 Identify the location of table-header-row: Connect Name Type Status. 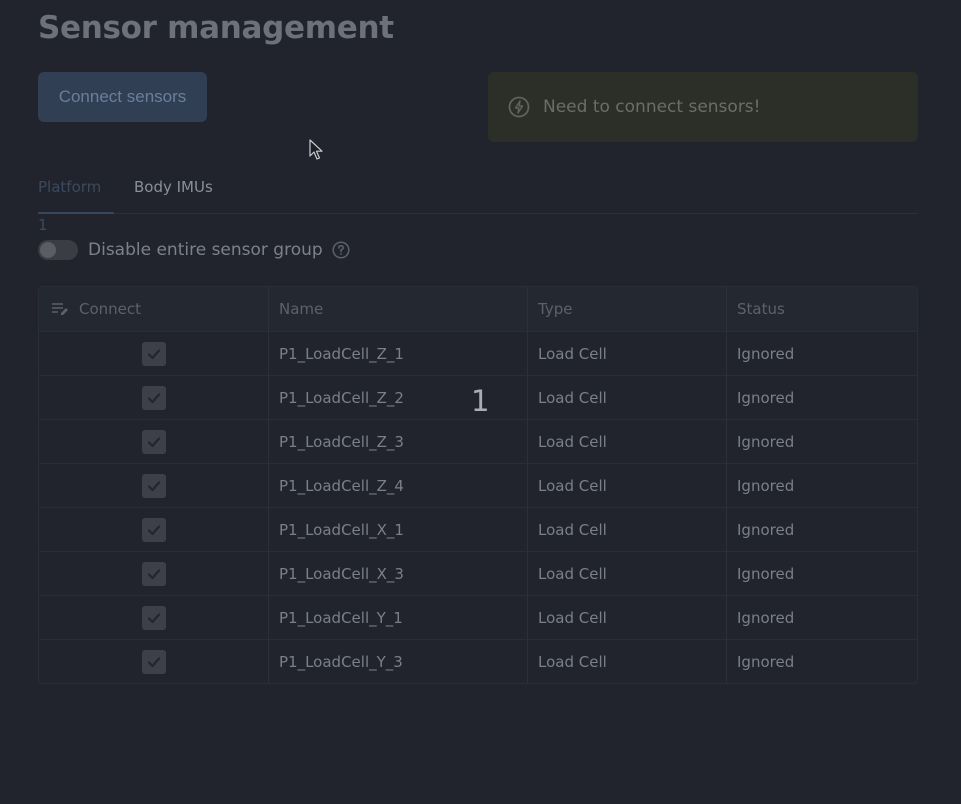
(478, 309).